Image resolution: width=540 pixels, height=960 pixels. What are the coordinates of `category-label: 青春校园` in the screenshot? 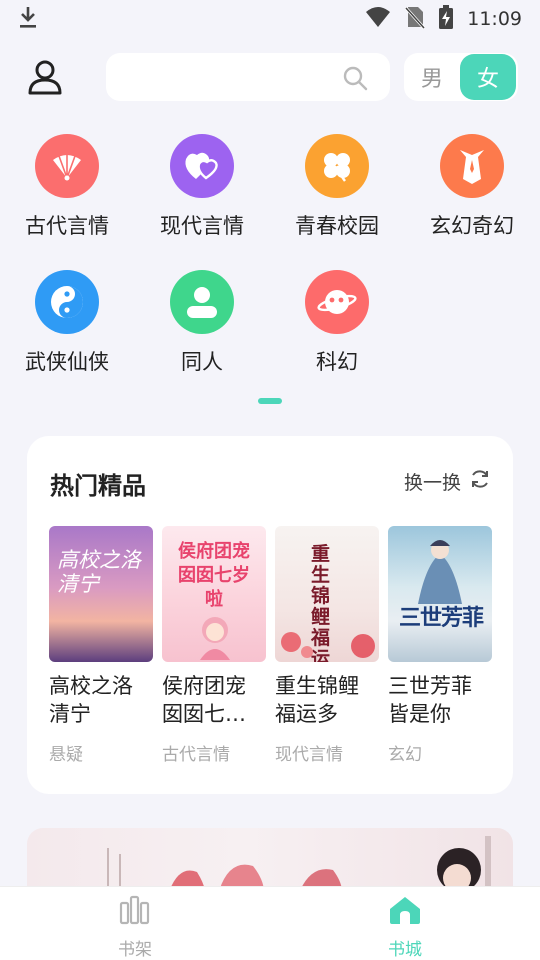 It's located at (337, 226).